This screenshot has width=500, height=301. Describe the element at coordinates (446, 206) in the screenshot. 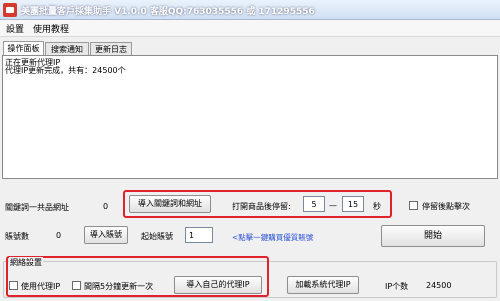

I see `resume-click-label: 停留後點擊次` at that location.